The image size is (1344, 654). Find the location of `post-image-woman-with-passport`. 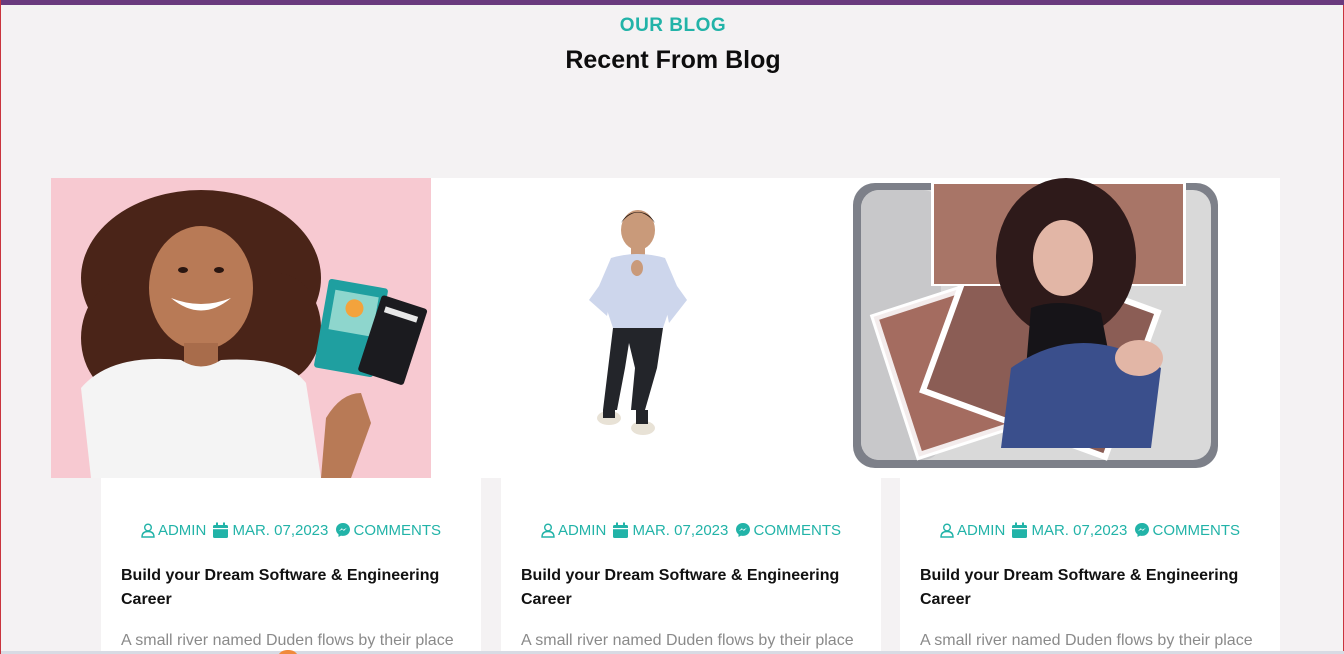

post-image-woman-with-passport is located at coordinates (241, 328).